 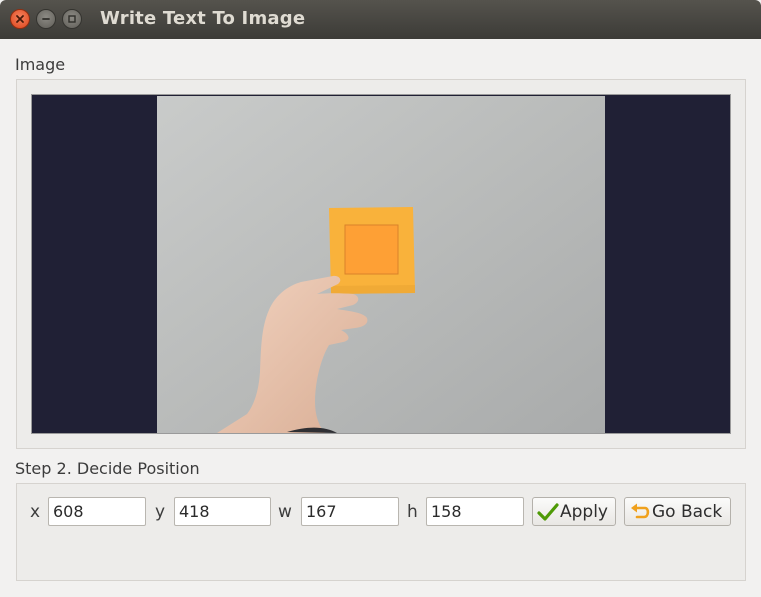 I want to click on y-label: y, so click(x=160, y=512).